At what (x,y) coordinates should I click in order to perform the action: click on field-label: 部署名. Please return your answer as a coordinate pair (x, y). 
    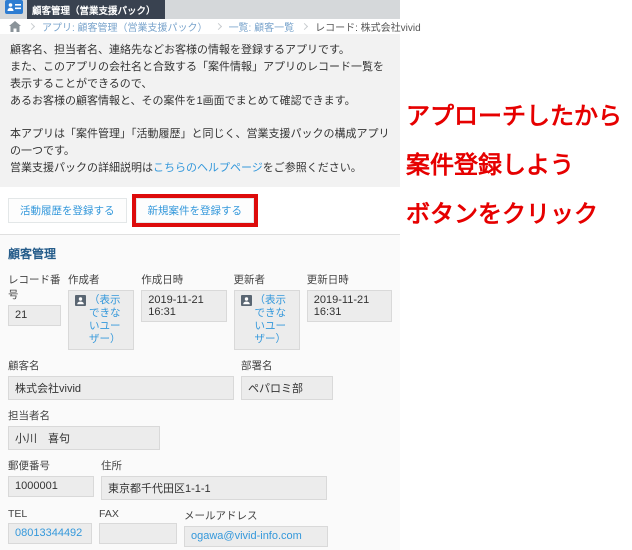
    Looking at the image, I should click on (257, 366).